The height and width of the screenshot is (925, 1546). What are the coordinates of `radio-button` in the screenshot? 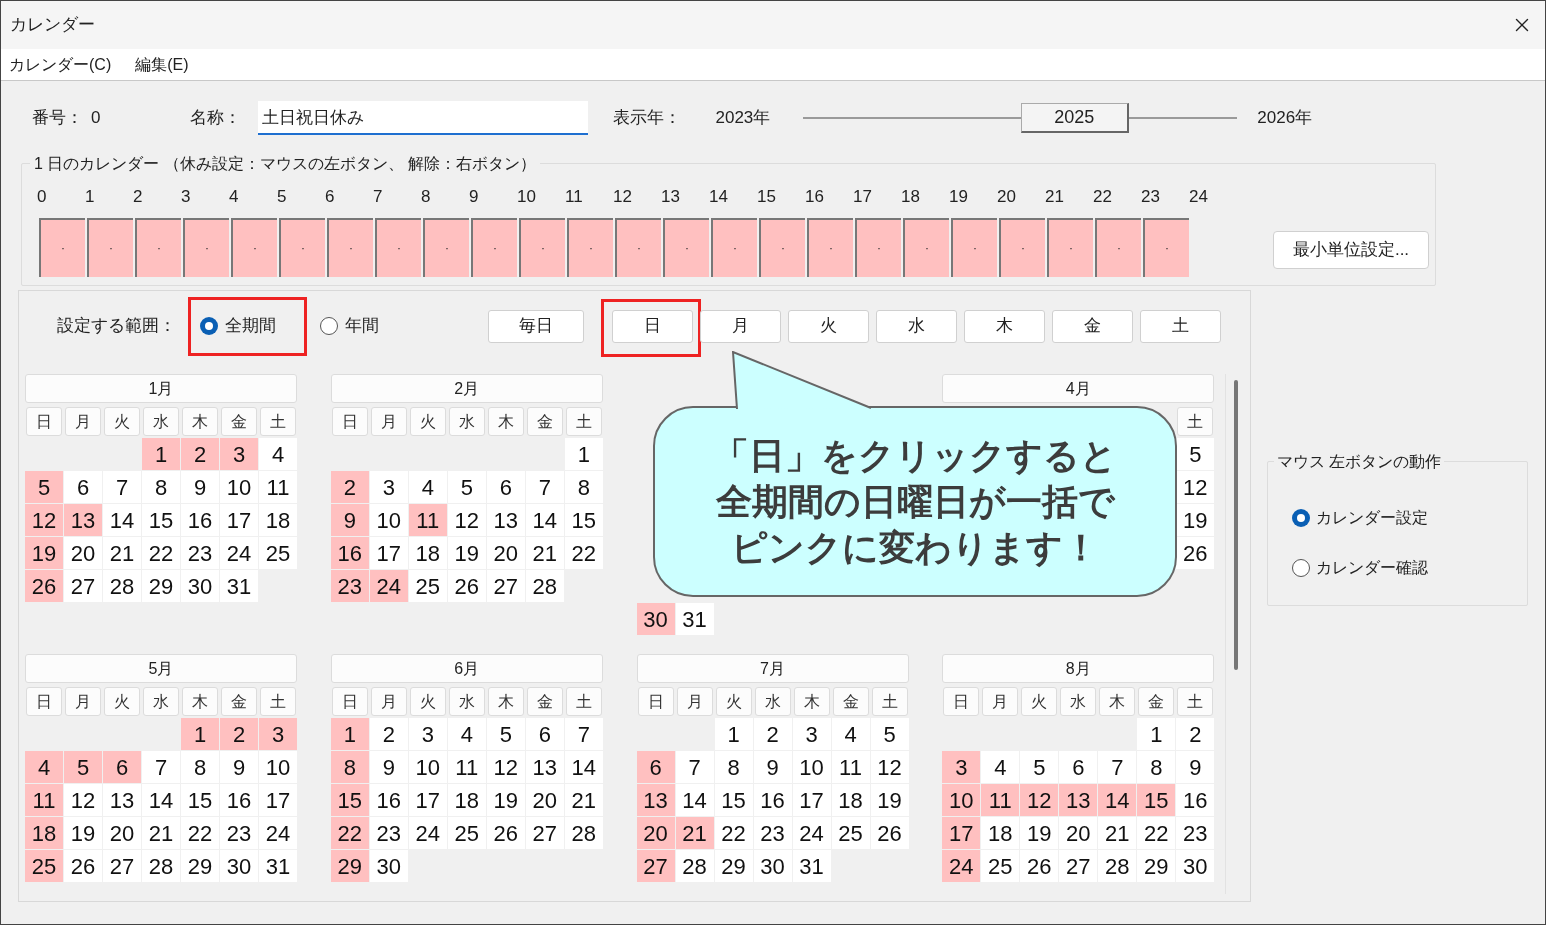 It's located at (1301, 568).